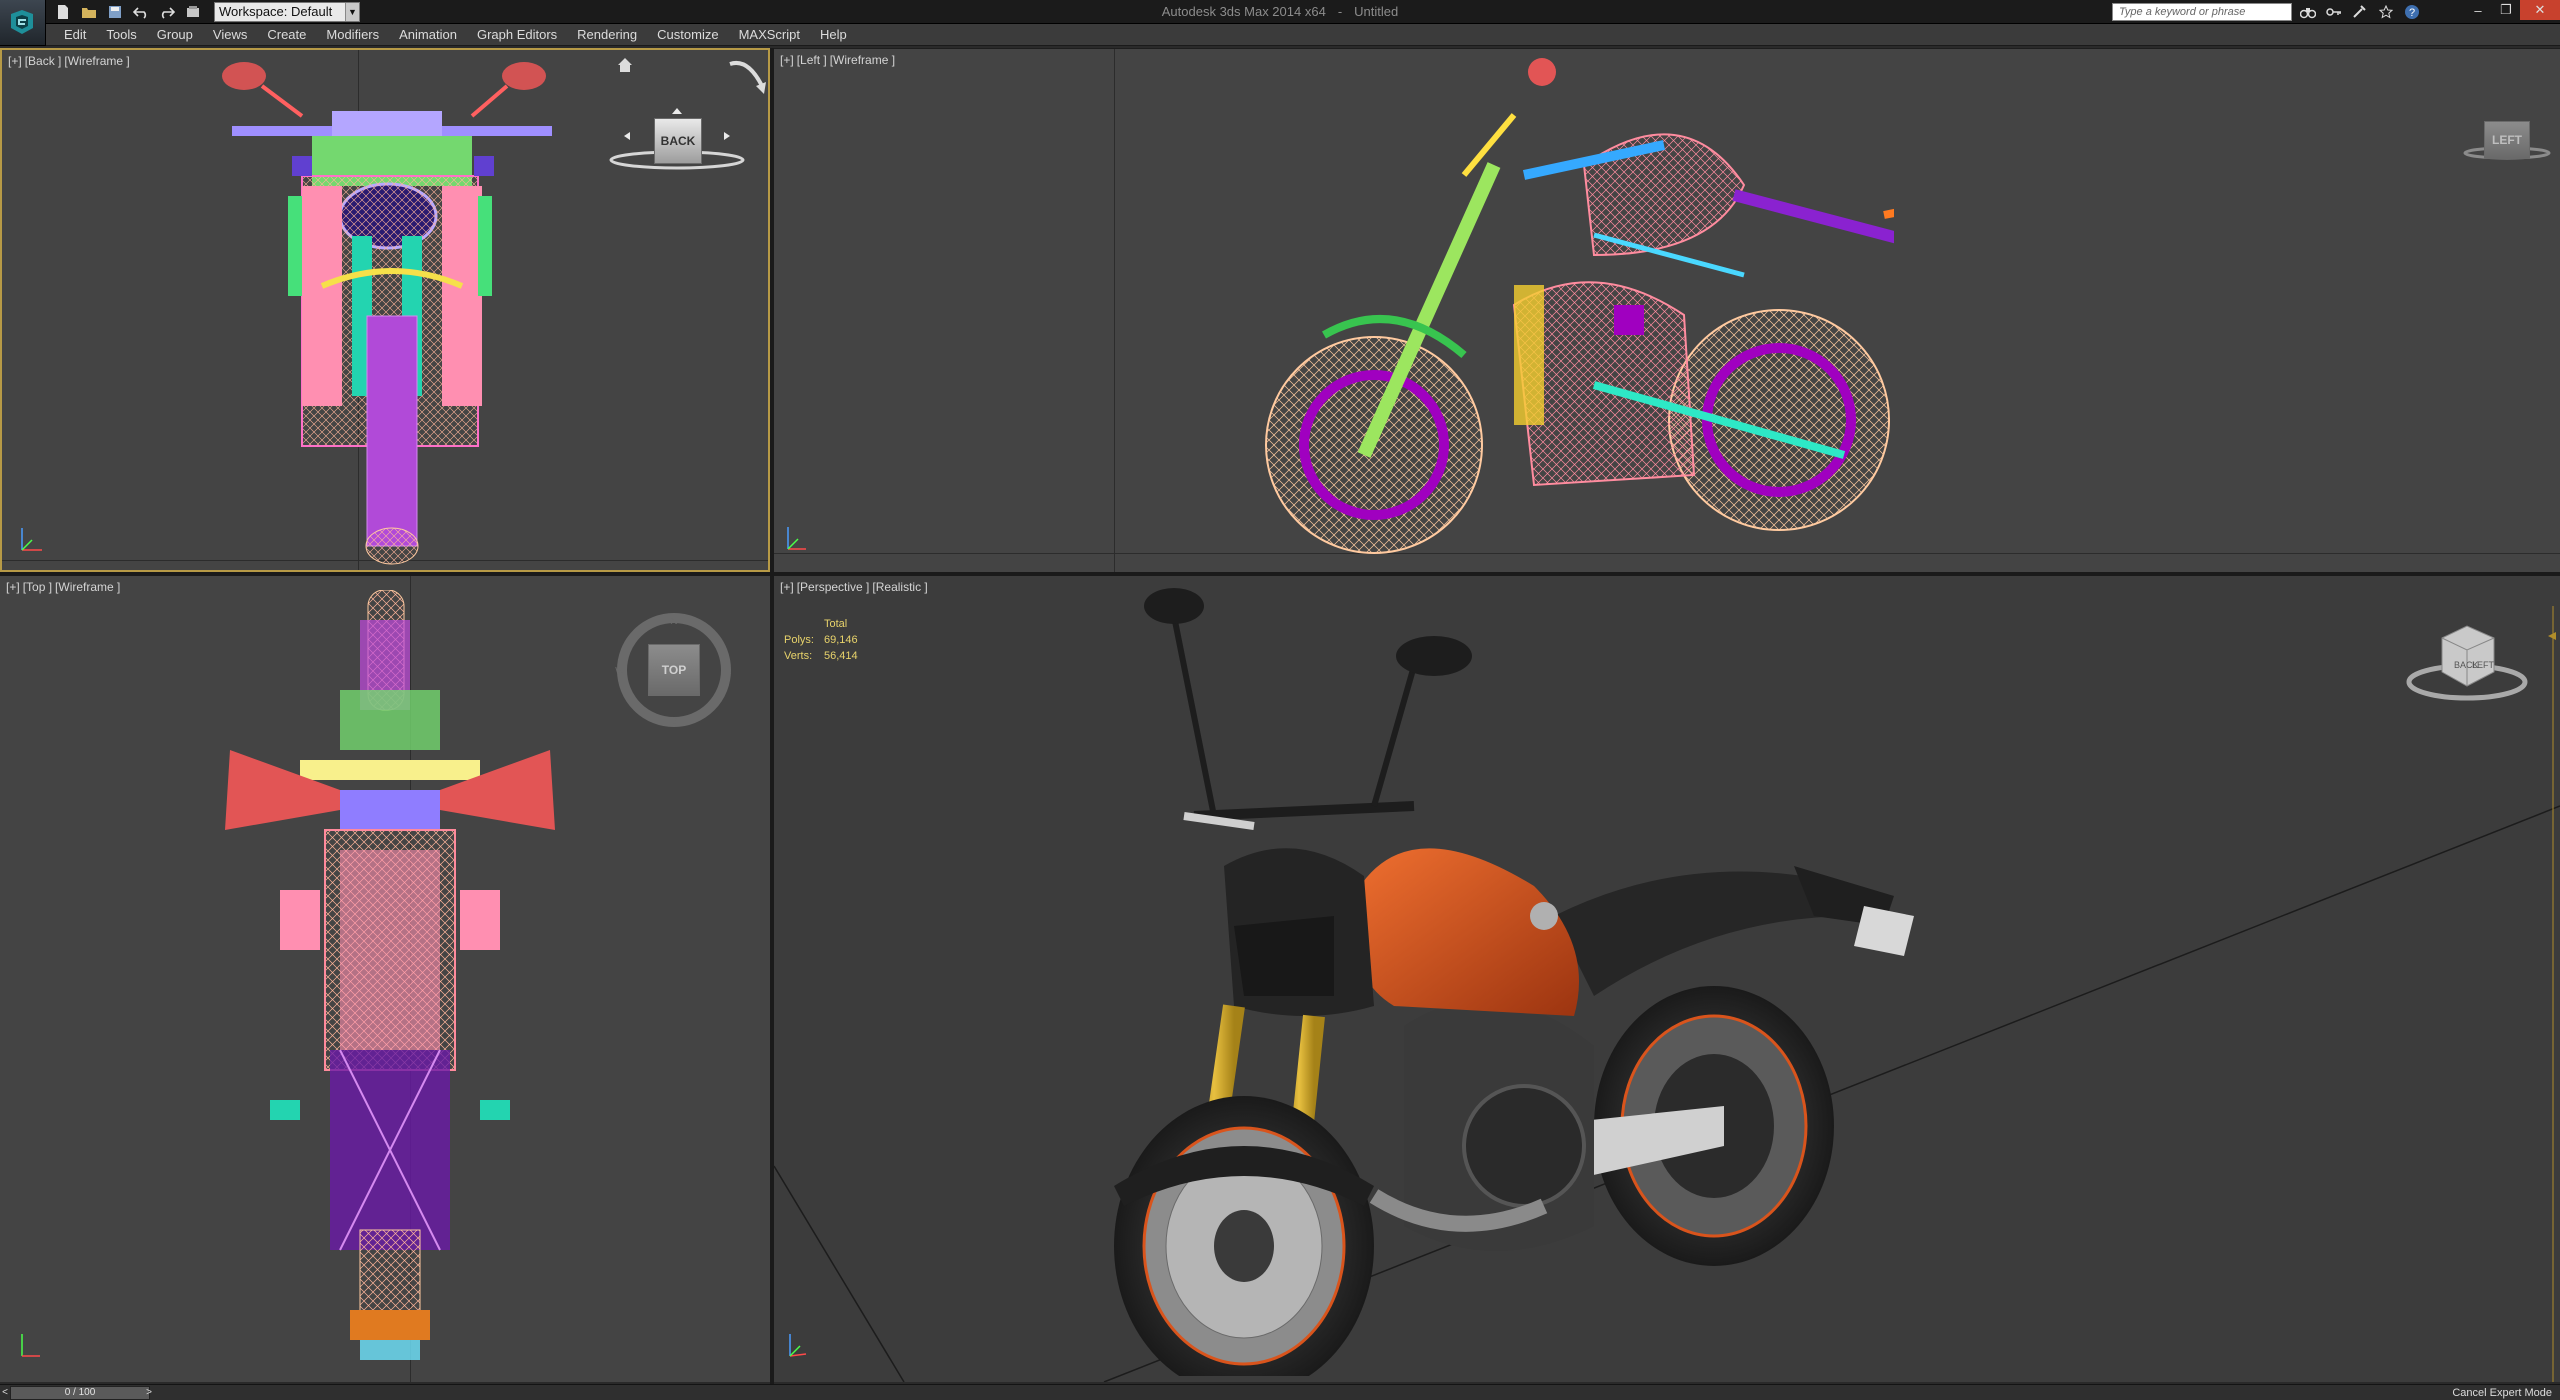 This screenshot has height=1400, width=2560. Describe the element at coordinates (841, 656) in the screenshot. I see `verts-value: 56,414` at that location.